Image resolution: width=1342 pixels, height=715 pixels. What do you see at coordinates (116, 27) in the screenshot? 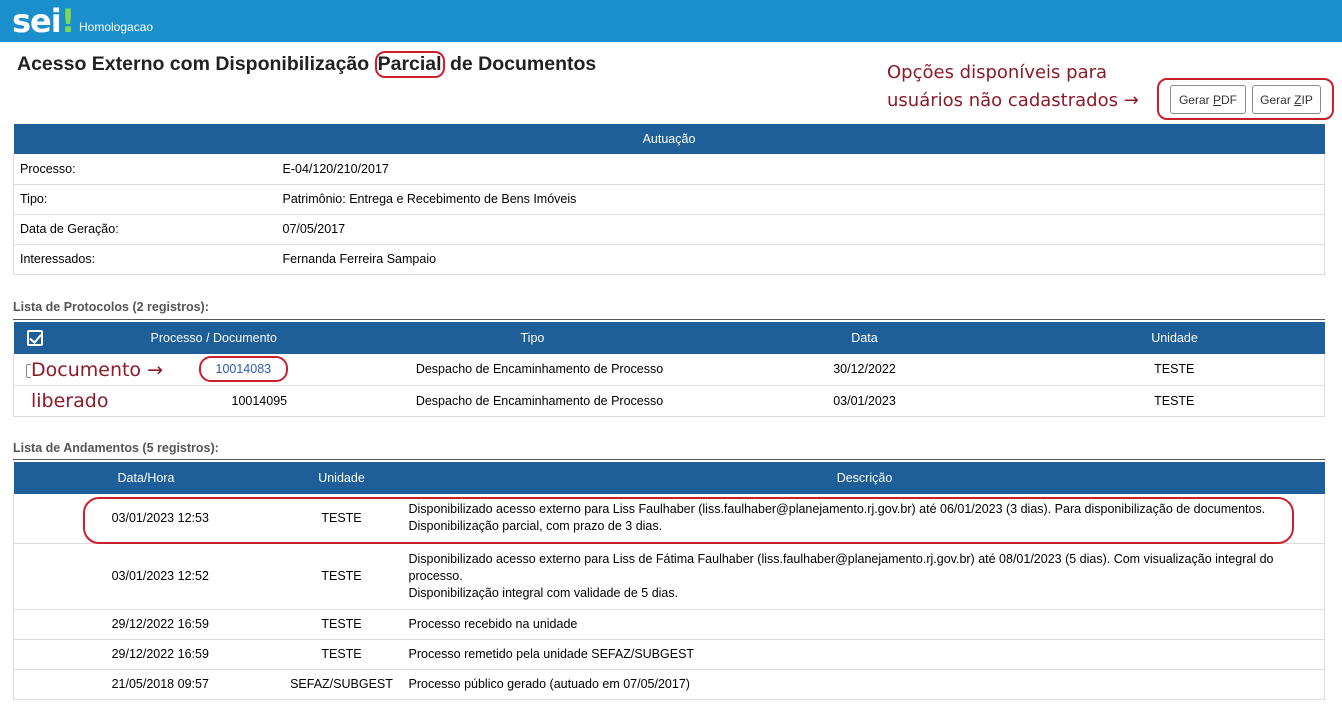
I see `environment-label: Homologacao` at bounding box center [116, 27].